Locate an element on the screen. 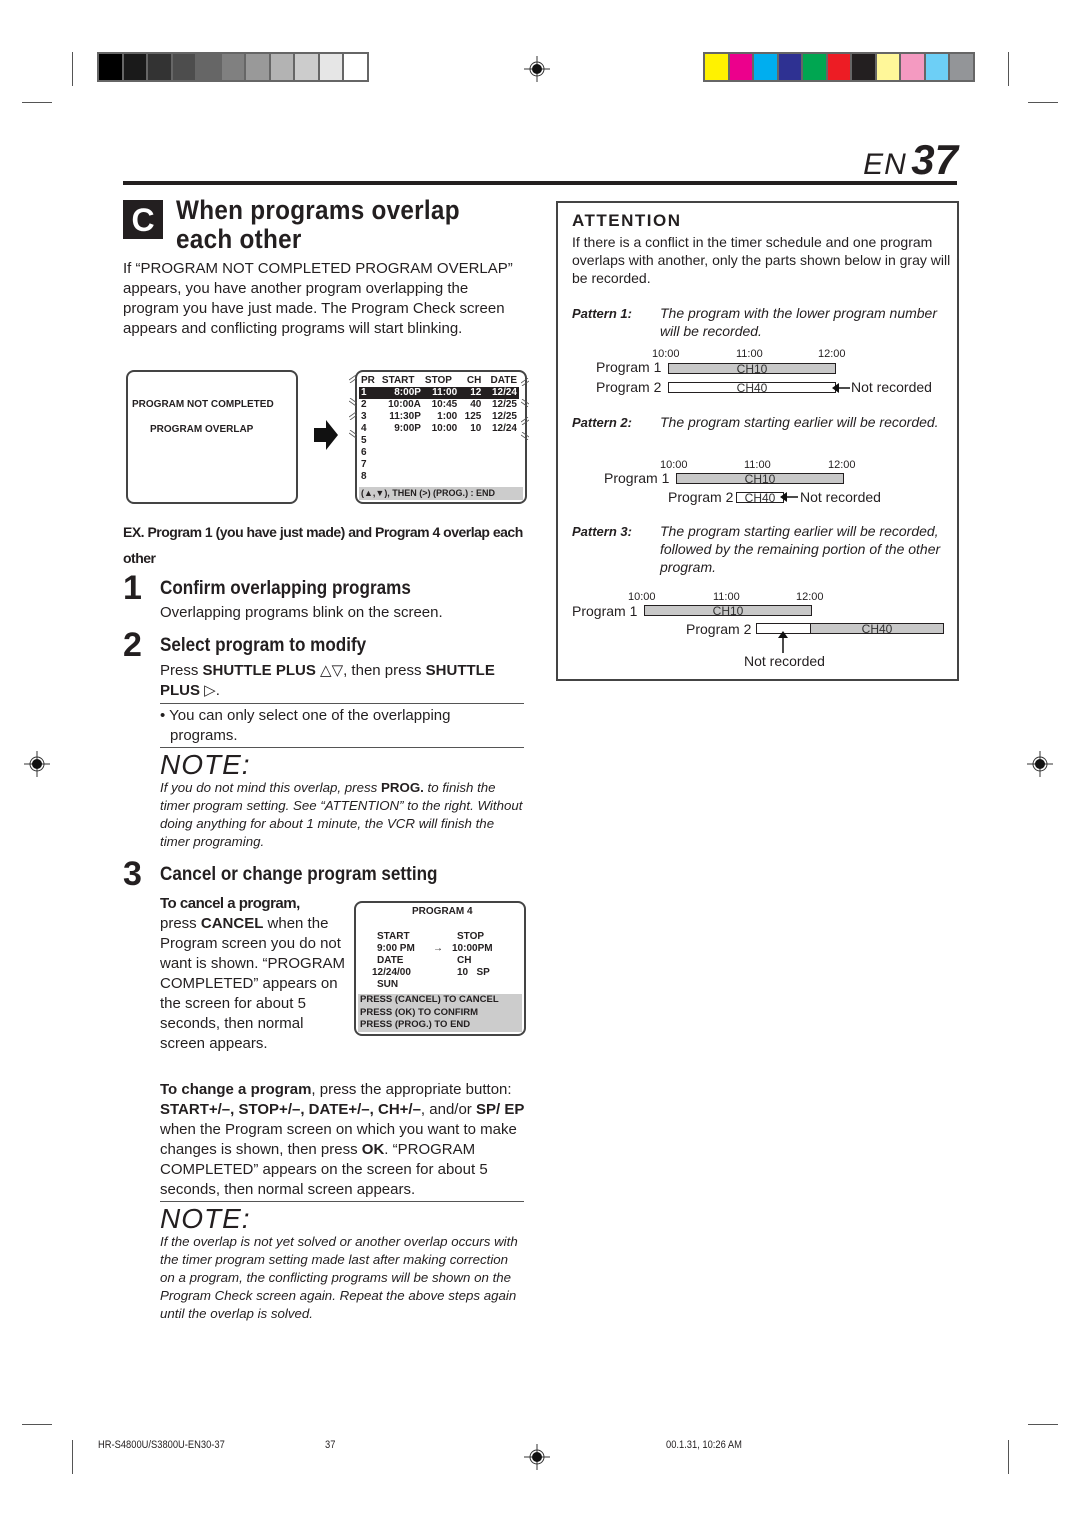 The width and height of the screenshot is (1080, 1528). time-tick: 10:00 is located at coordinates (642, 597).